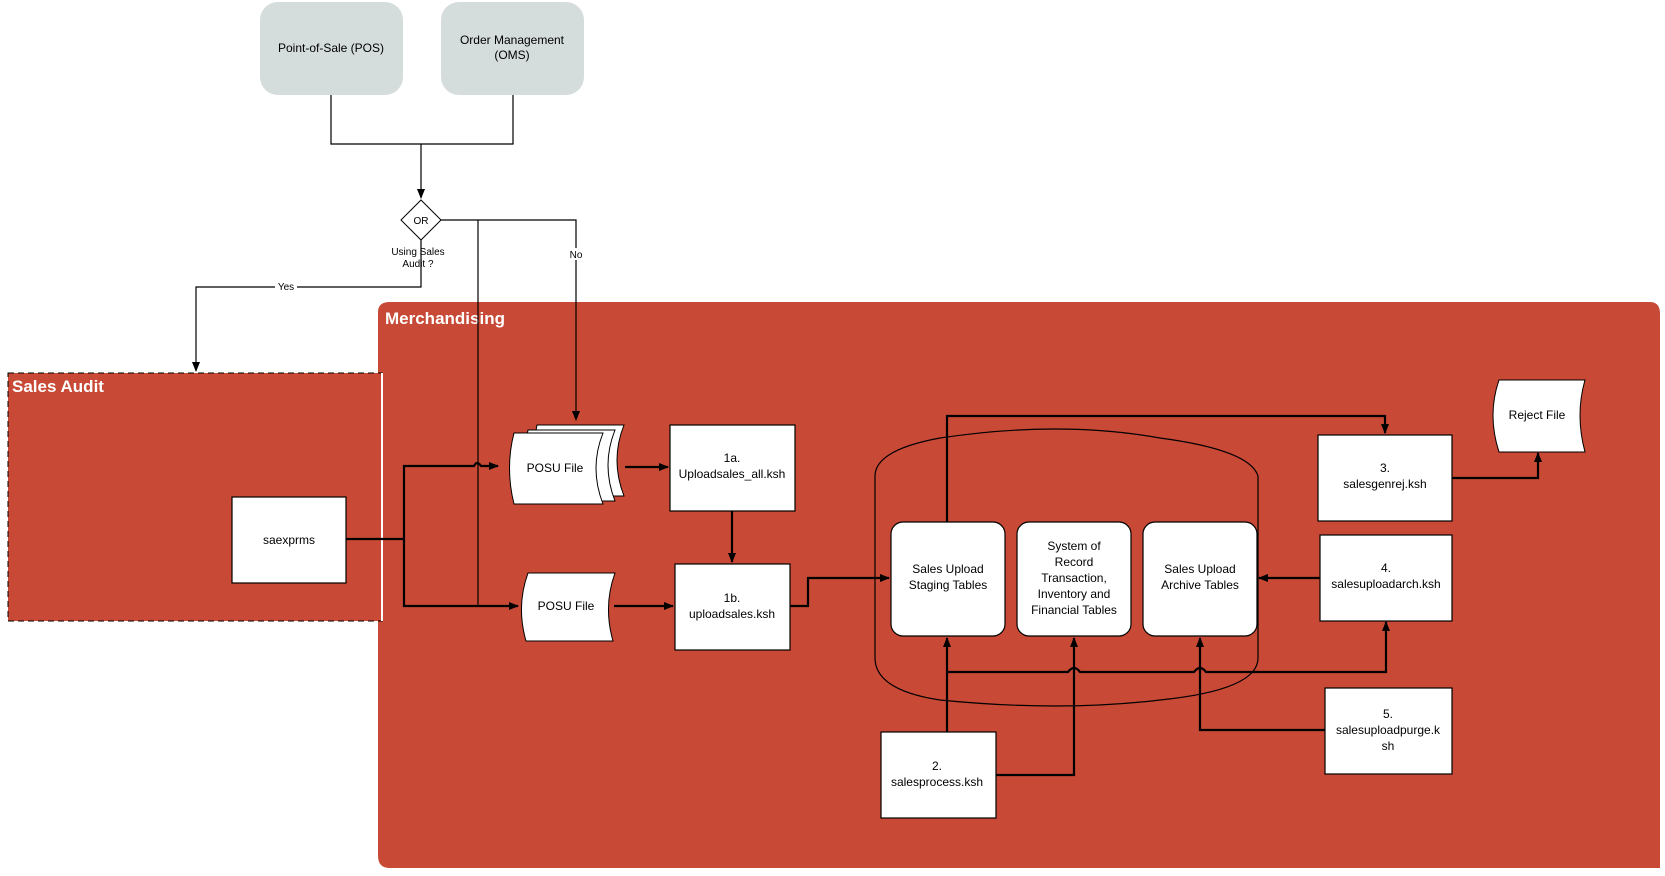  I want to click on step-2-number: 2., so click(937, 766).